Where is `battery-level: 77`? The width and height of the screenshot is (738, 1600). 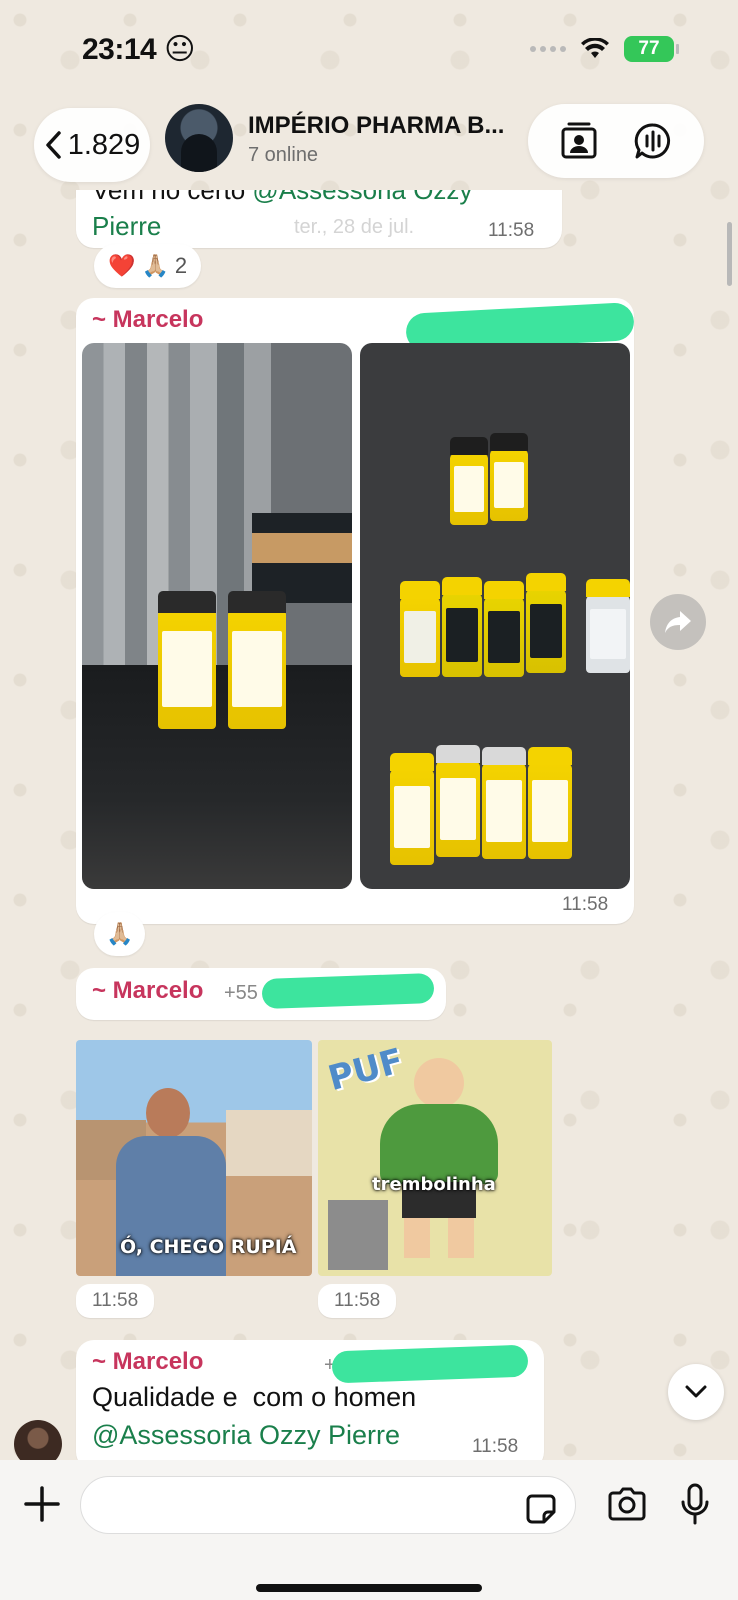 battery-level: 77 is located at coordinates (649, 48).